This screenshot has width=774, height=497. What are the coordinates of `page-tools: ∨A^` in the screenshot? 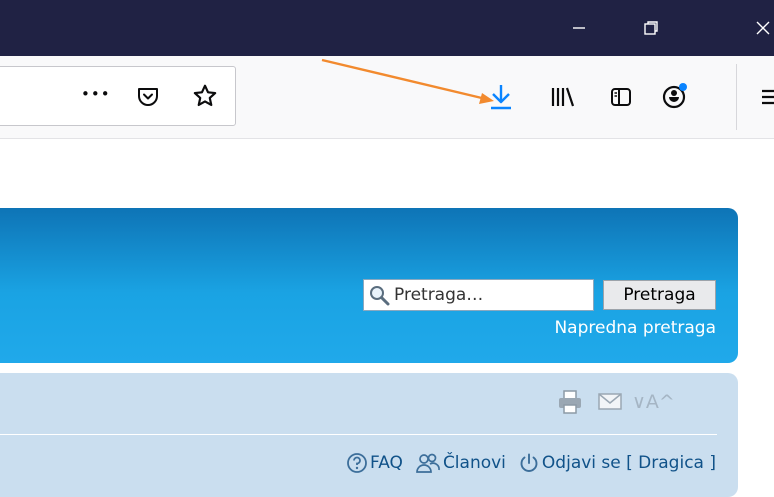 It's located at (615, 402).